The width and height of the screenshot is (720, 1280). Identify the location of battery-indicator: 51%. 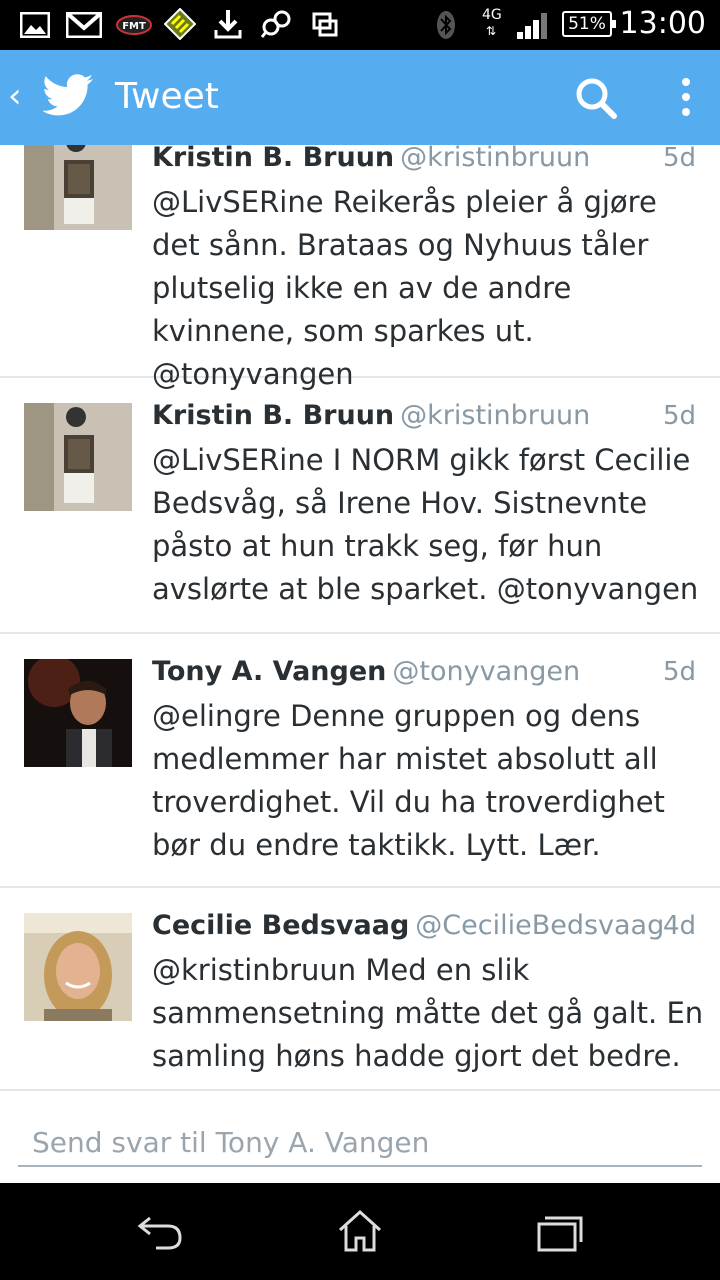
(589, 24).